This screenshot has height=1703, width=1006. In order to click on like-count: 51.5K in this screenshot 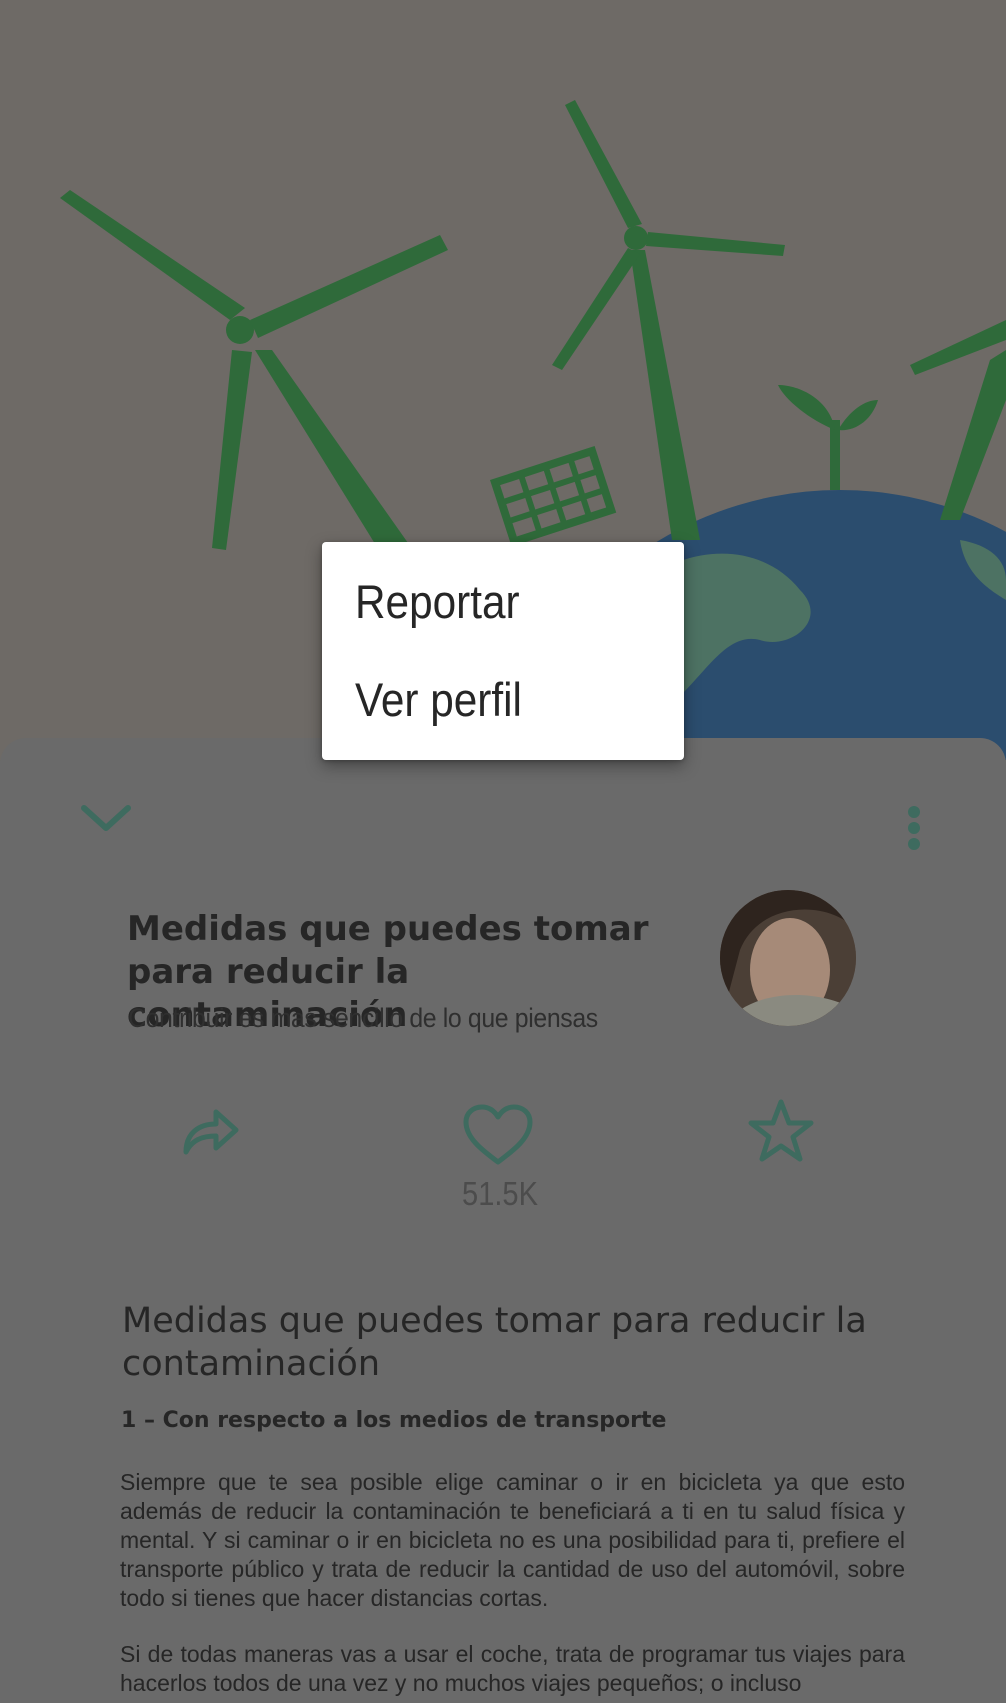, I will do `click(500, 1193)`.